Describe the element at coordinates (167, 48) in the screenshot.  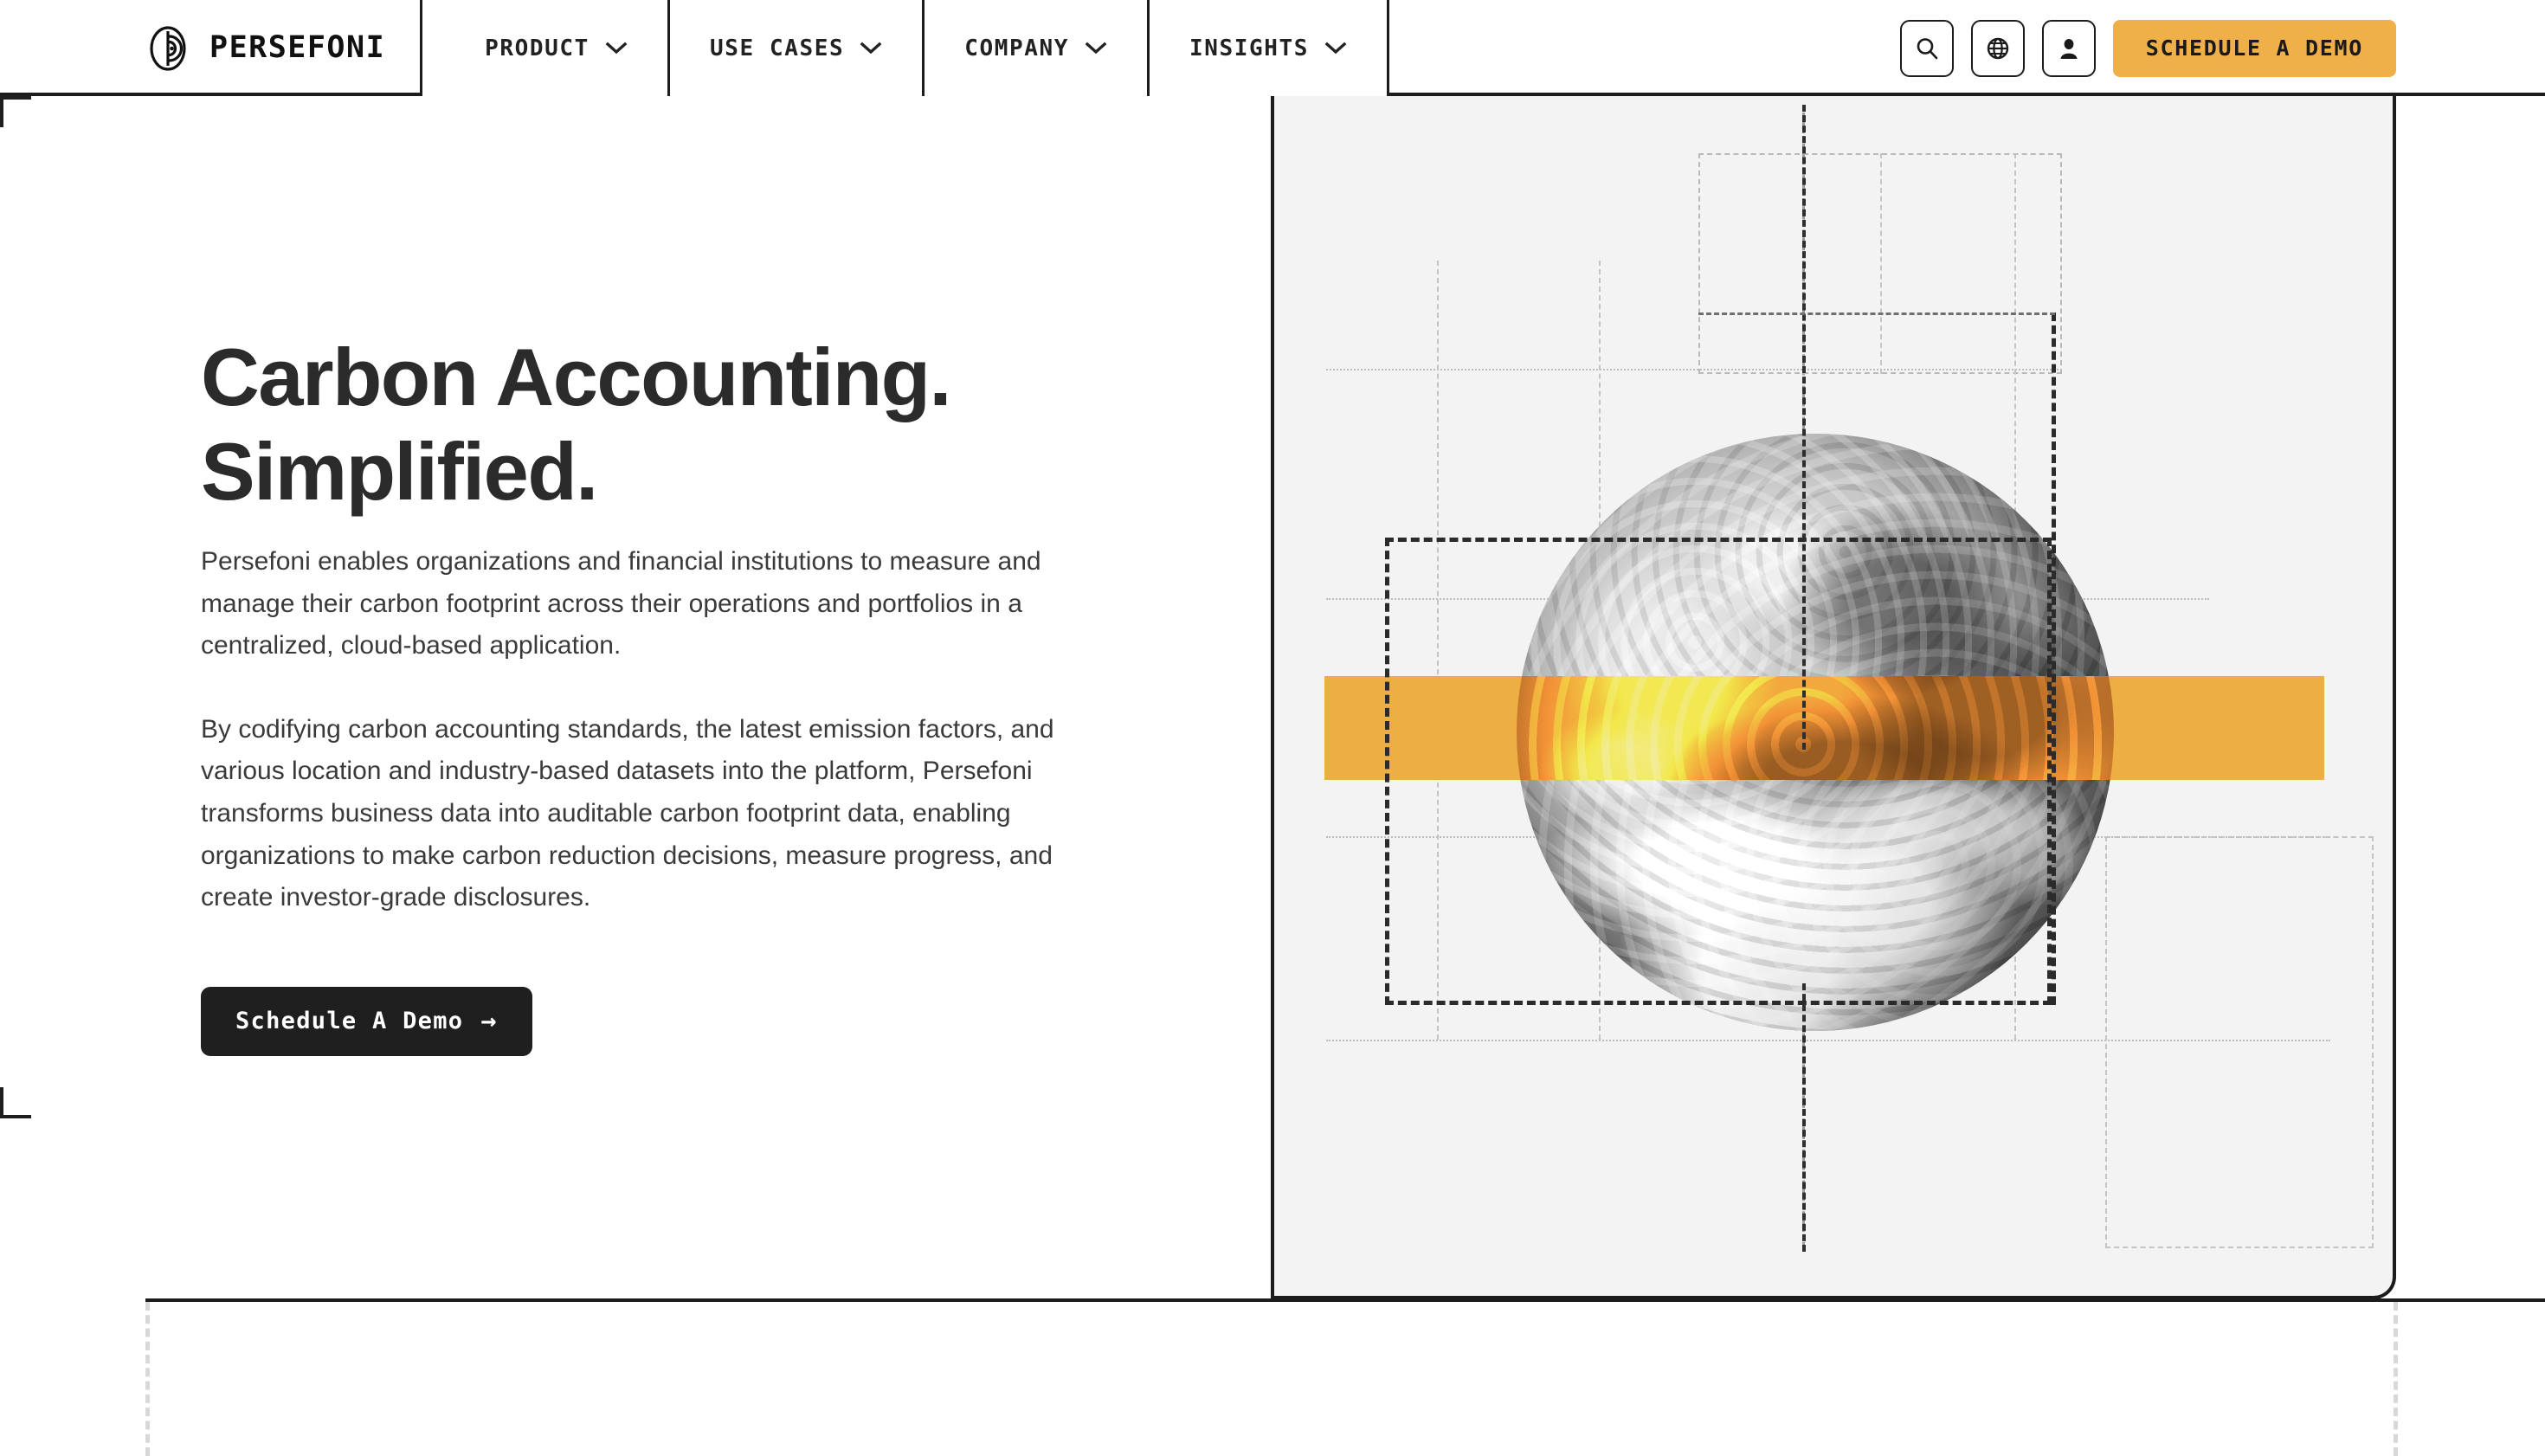
I see `persefoni-circle-mark-icon` at that location.